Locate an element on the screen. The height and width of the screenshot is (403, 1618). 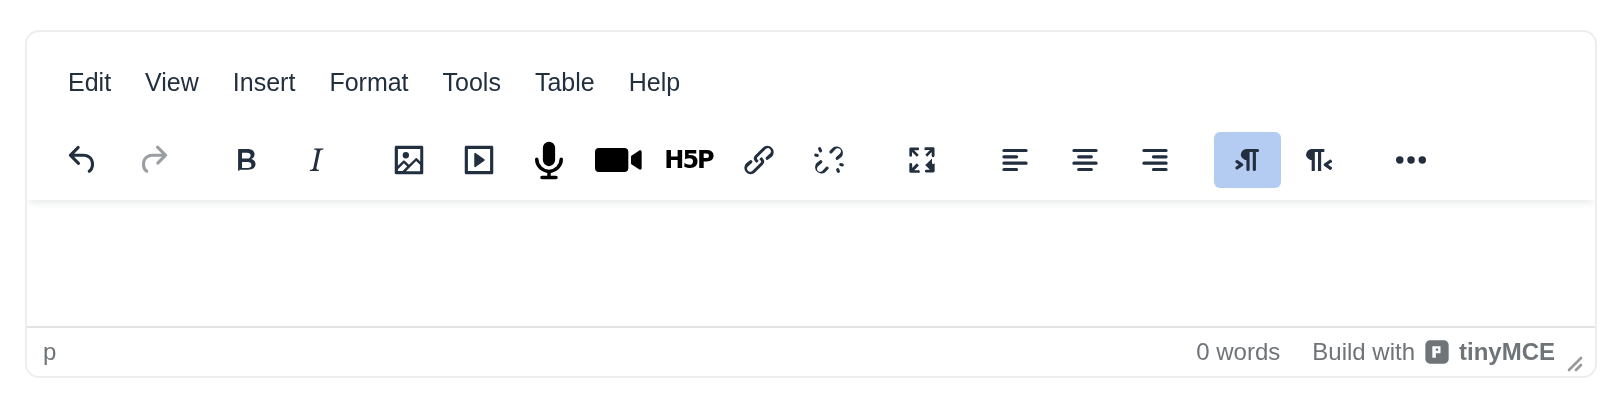
menu-item: Edit is located at coordinates (90, 82).